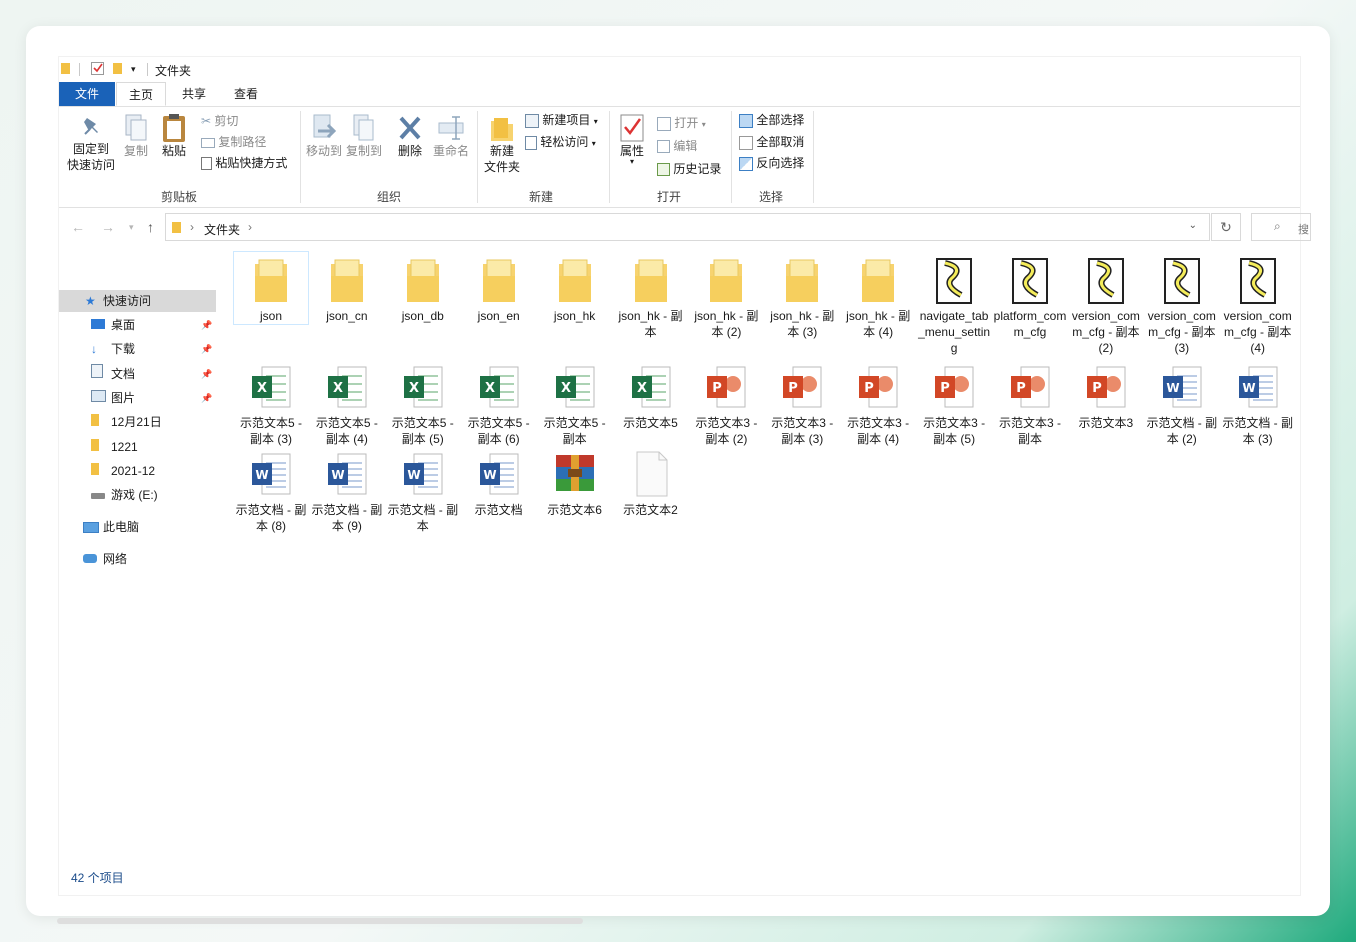  Describe the element at coordinates (1258, 304) in the screenshot. I see `file-item: version_comm_cfg - 副本 (4)` at that location.